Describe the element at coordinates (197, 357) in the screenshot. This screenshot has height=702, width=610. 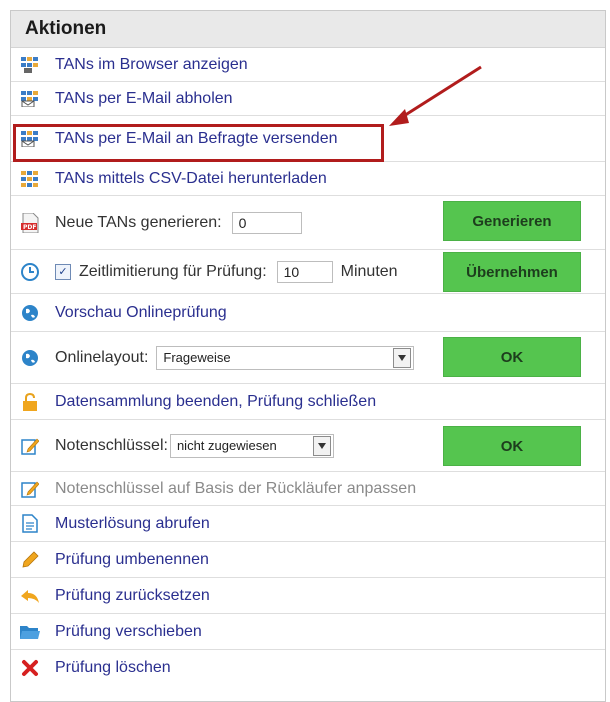
I see `onlinelayout-selected: Frageweise` at that location.